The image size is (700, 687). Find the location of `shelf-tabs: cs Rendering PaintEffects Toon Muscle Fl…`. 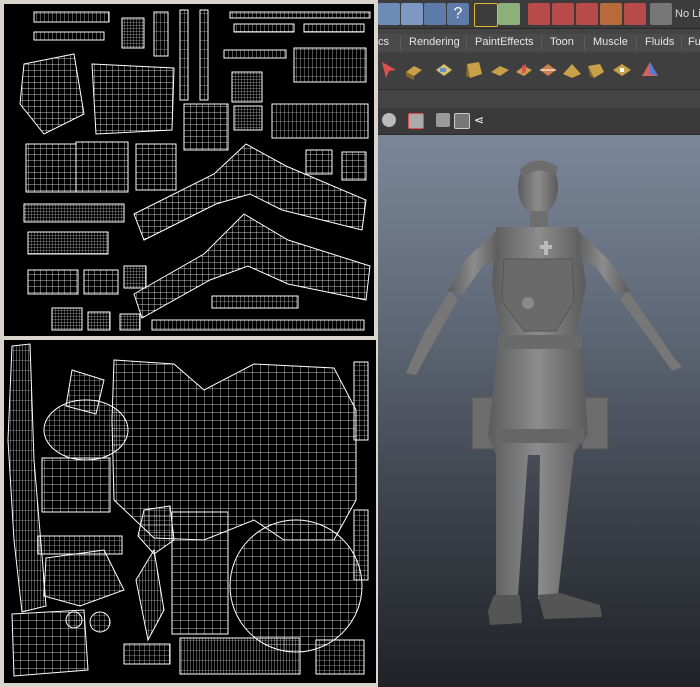

shelf-tabs: cs Rendering PaintEffects Toon Muscle Fl… is located at coordinates (539, 43).